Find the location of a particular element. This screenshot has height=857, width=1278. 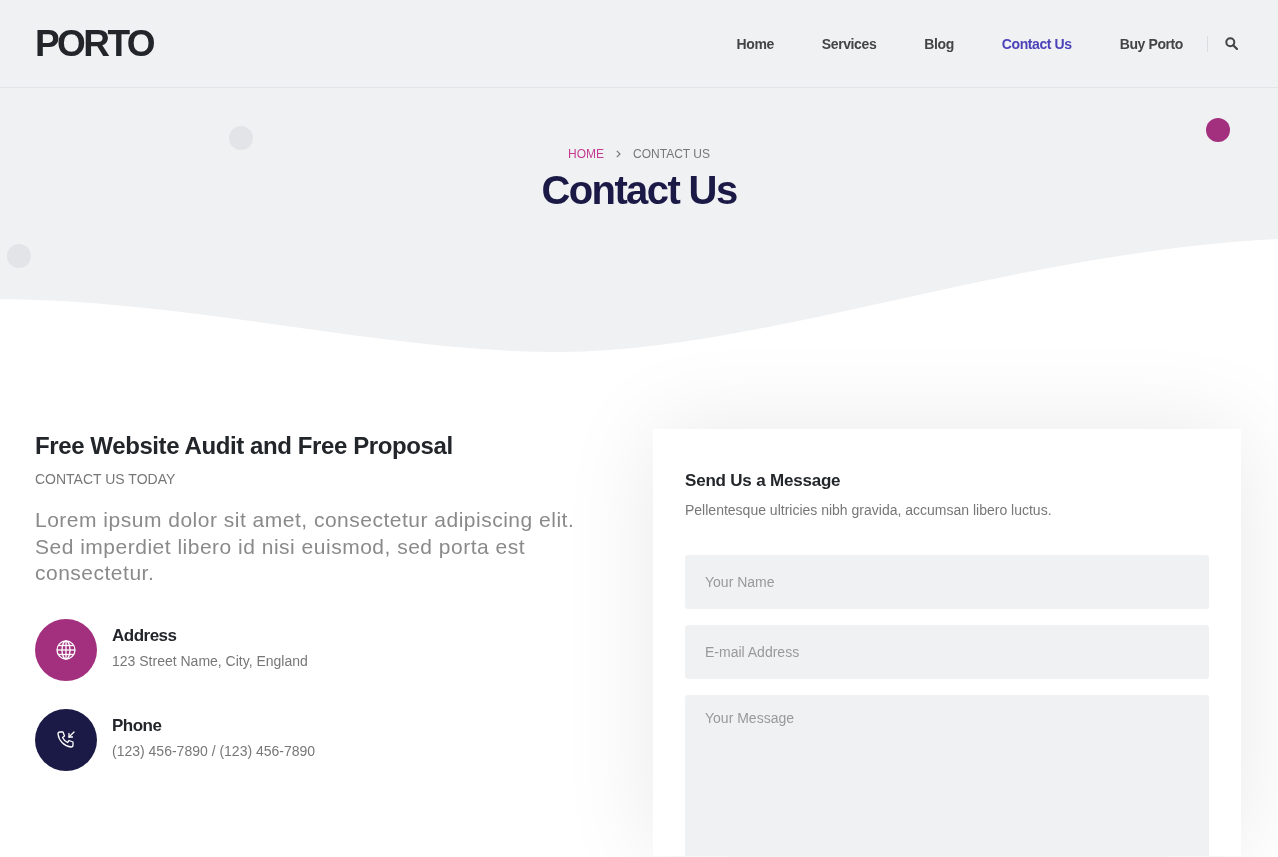

message-field: Your Message is located at coordinates (947, 775).